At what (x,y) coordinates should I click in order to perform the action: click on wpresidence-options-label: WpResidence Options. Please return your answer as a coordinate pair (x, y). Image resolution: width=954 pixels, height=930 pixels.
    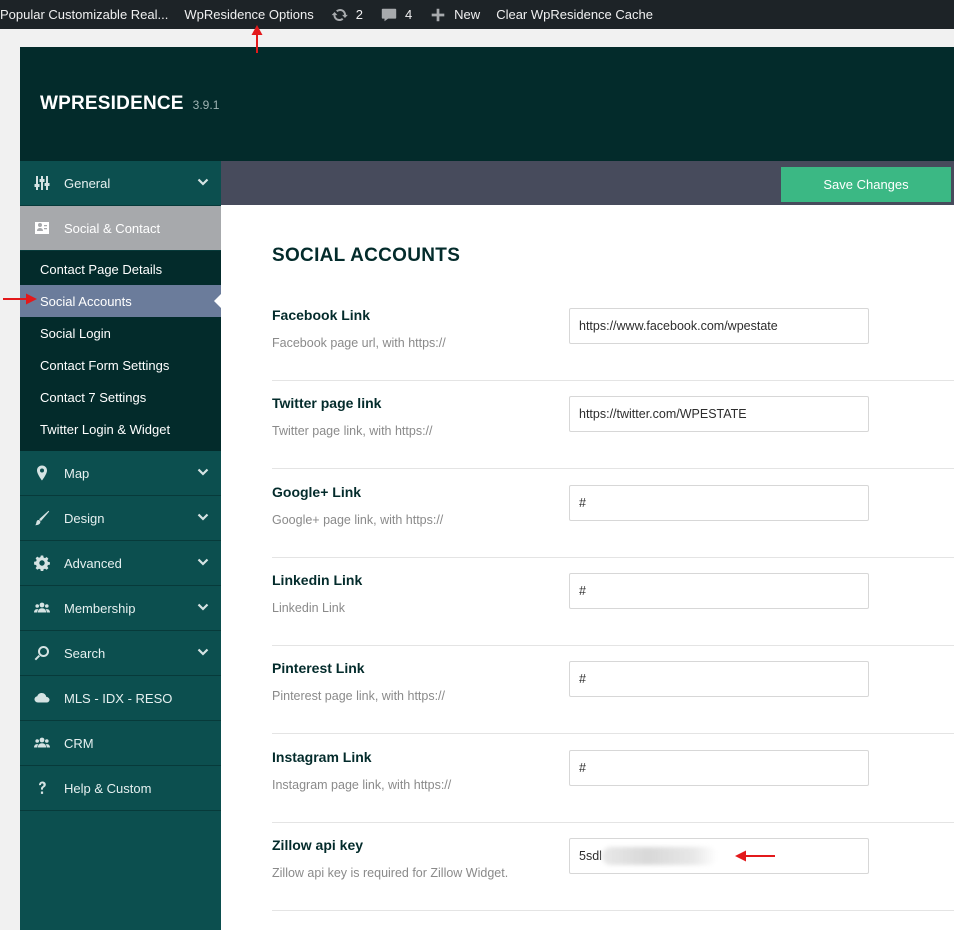
    Looking at the image, I should click on (249, 14).